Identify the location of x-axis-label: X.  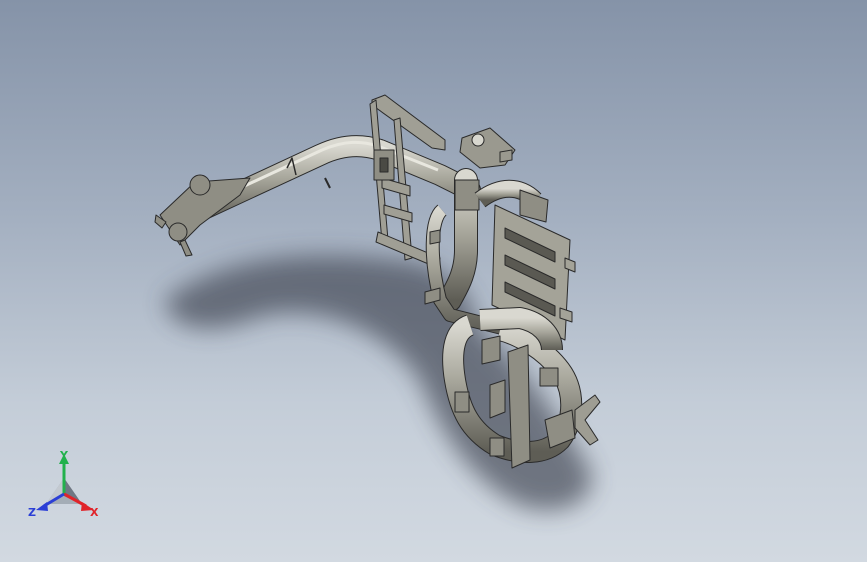
(94, 512).